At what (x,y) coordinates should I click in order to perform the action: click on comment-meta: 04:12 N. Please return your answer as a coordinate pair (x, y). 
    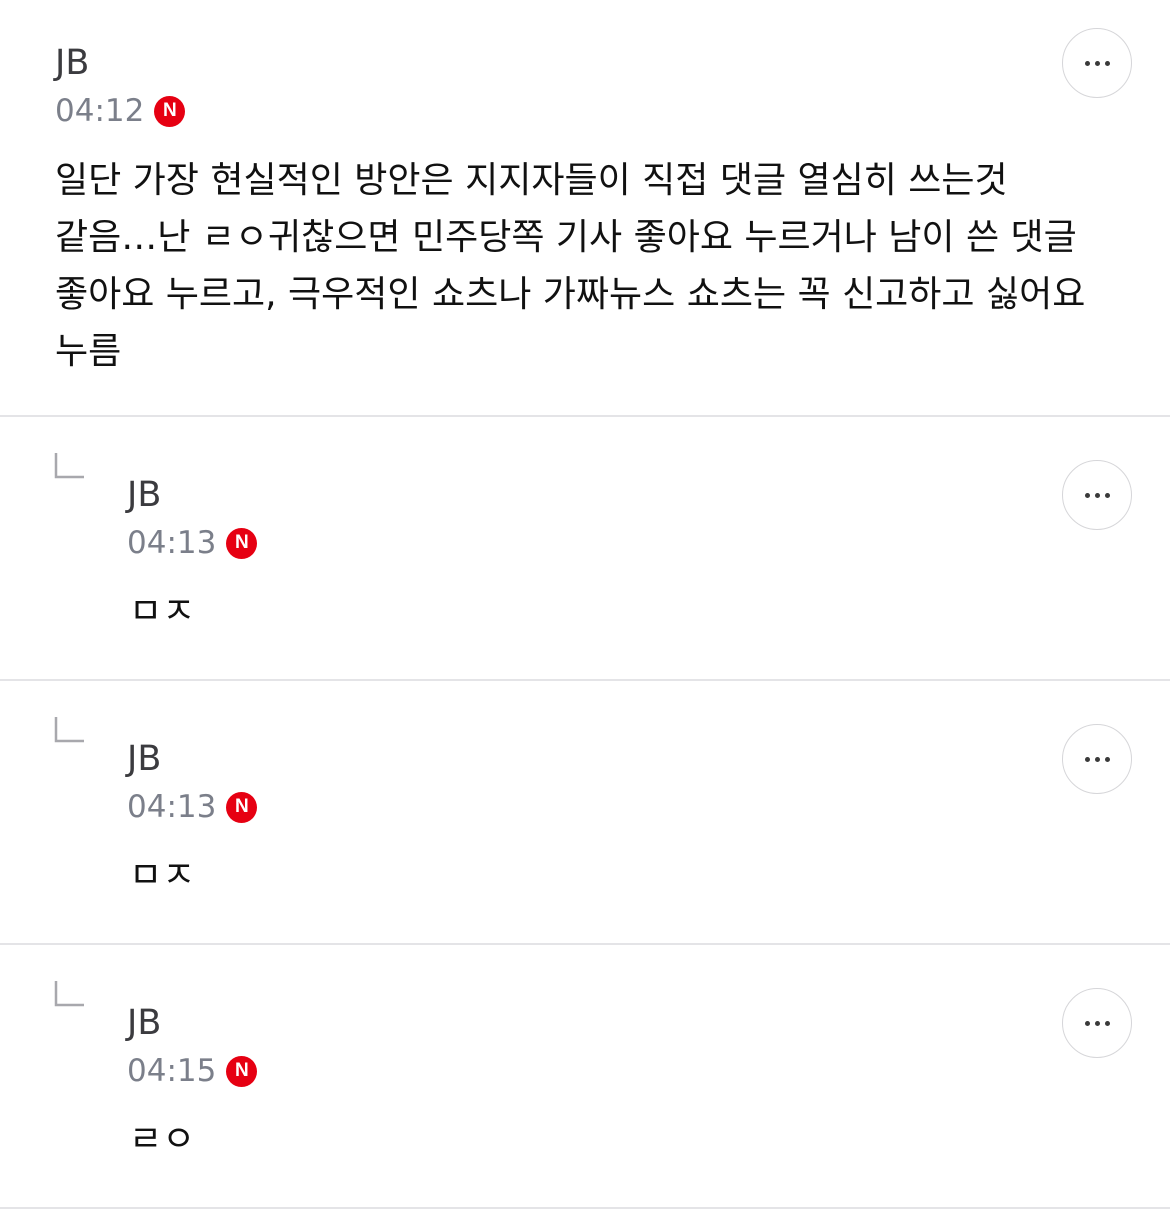
    Looking at the image, I should click on (120, 111).